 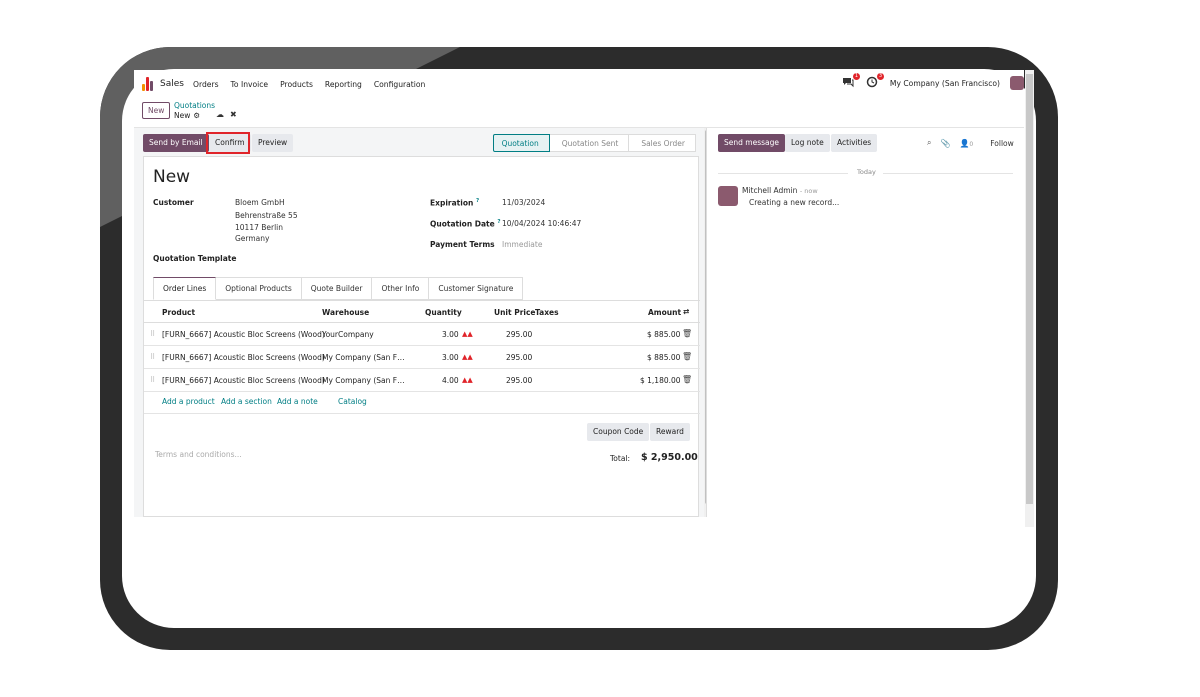 I want to click on search-icon: ⌕, so click(x=929, y=143).